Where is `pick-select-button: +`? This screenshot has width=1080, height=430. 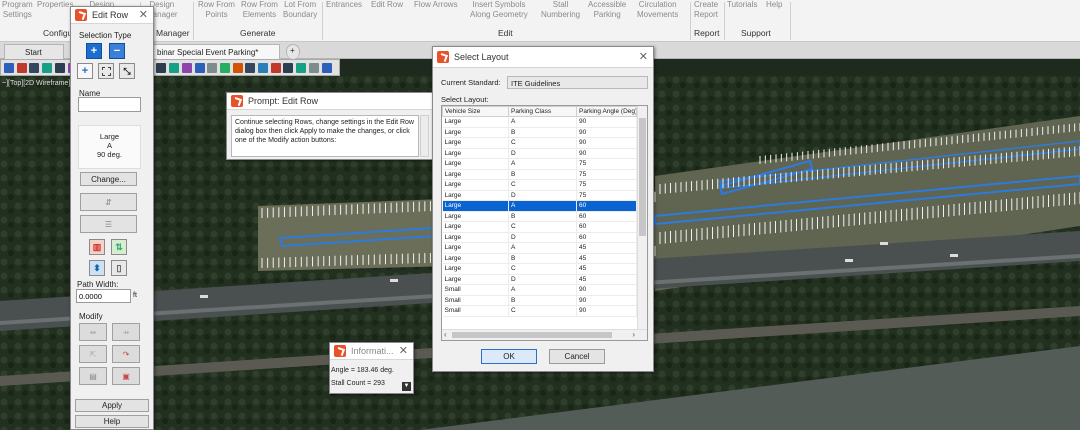 pick-select-button: + is located at coordinates (85, 71).